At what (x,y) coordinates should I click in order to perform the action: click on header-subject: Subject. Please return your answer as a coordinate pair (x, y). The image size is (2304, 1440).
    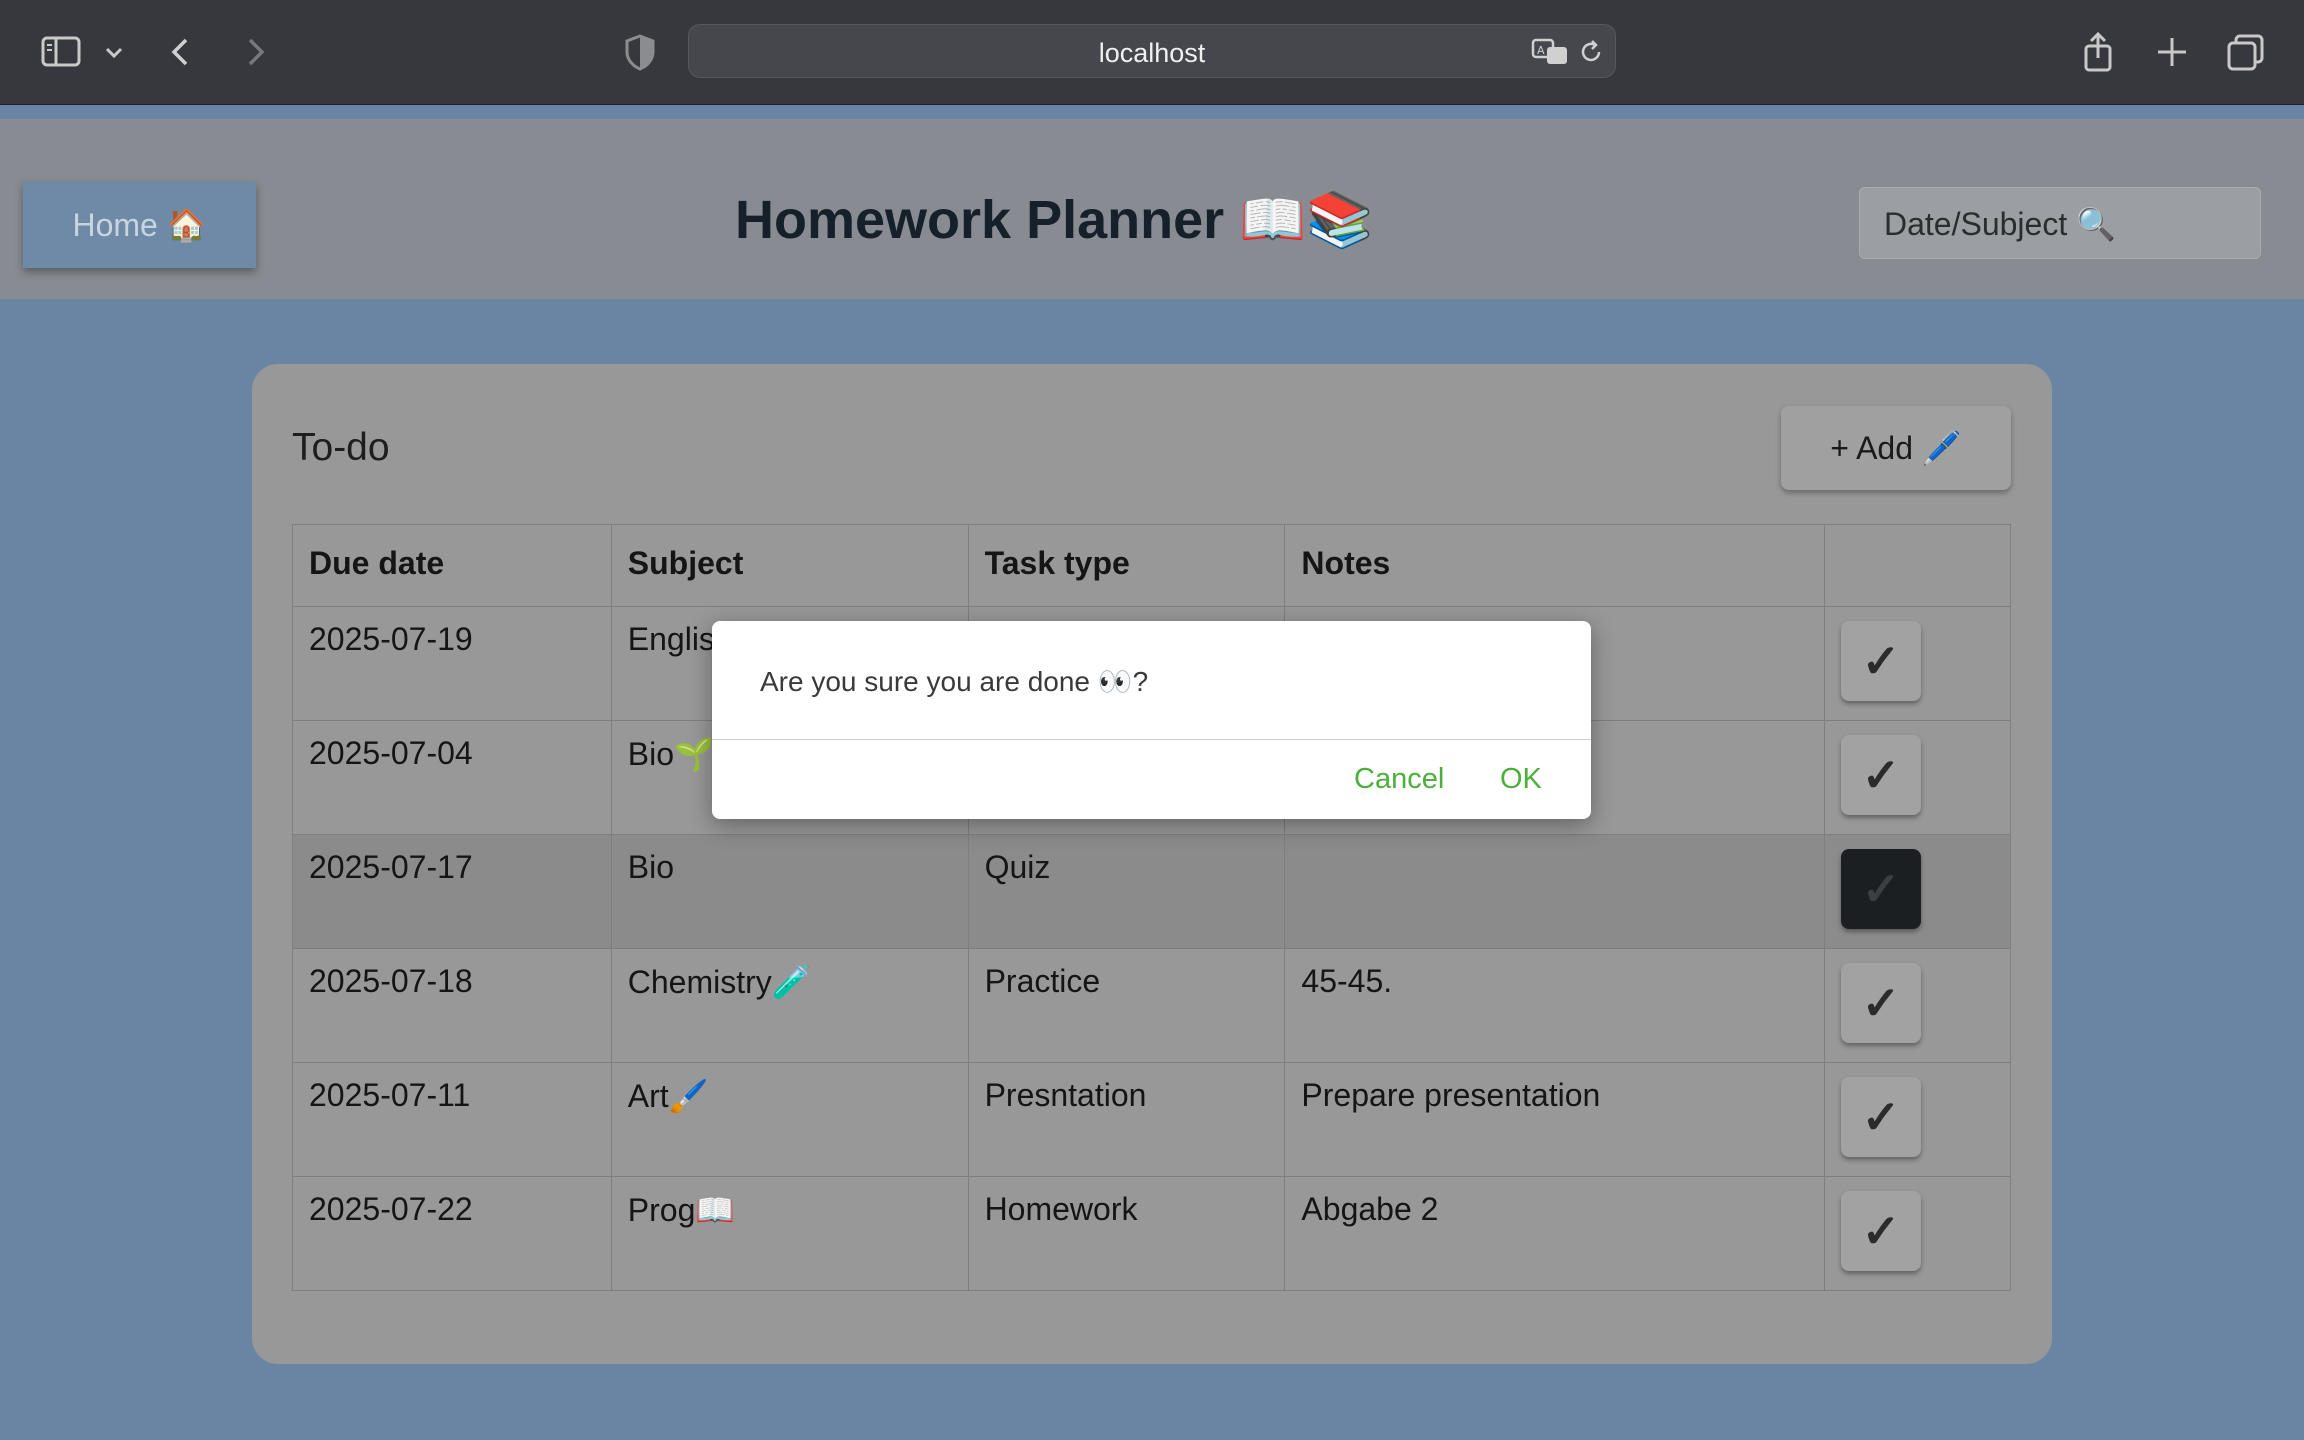
    Looking at the image, I should click on (789, 565).